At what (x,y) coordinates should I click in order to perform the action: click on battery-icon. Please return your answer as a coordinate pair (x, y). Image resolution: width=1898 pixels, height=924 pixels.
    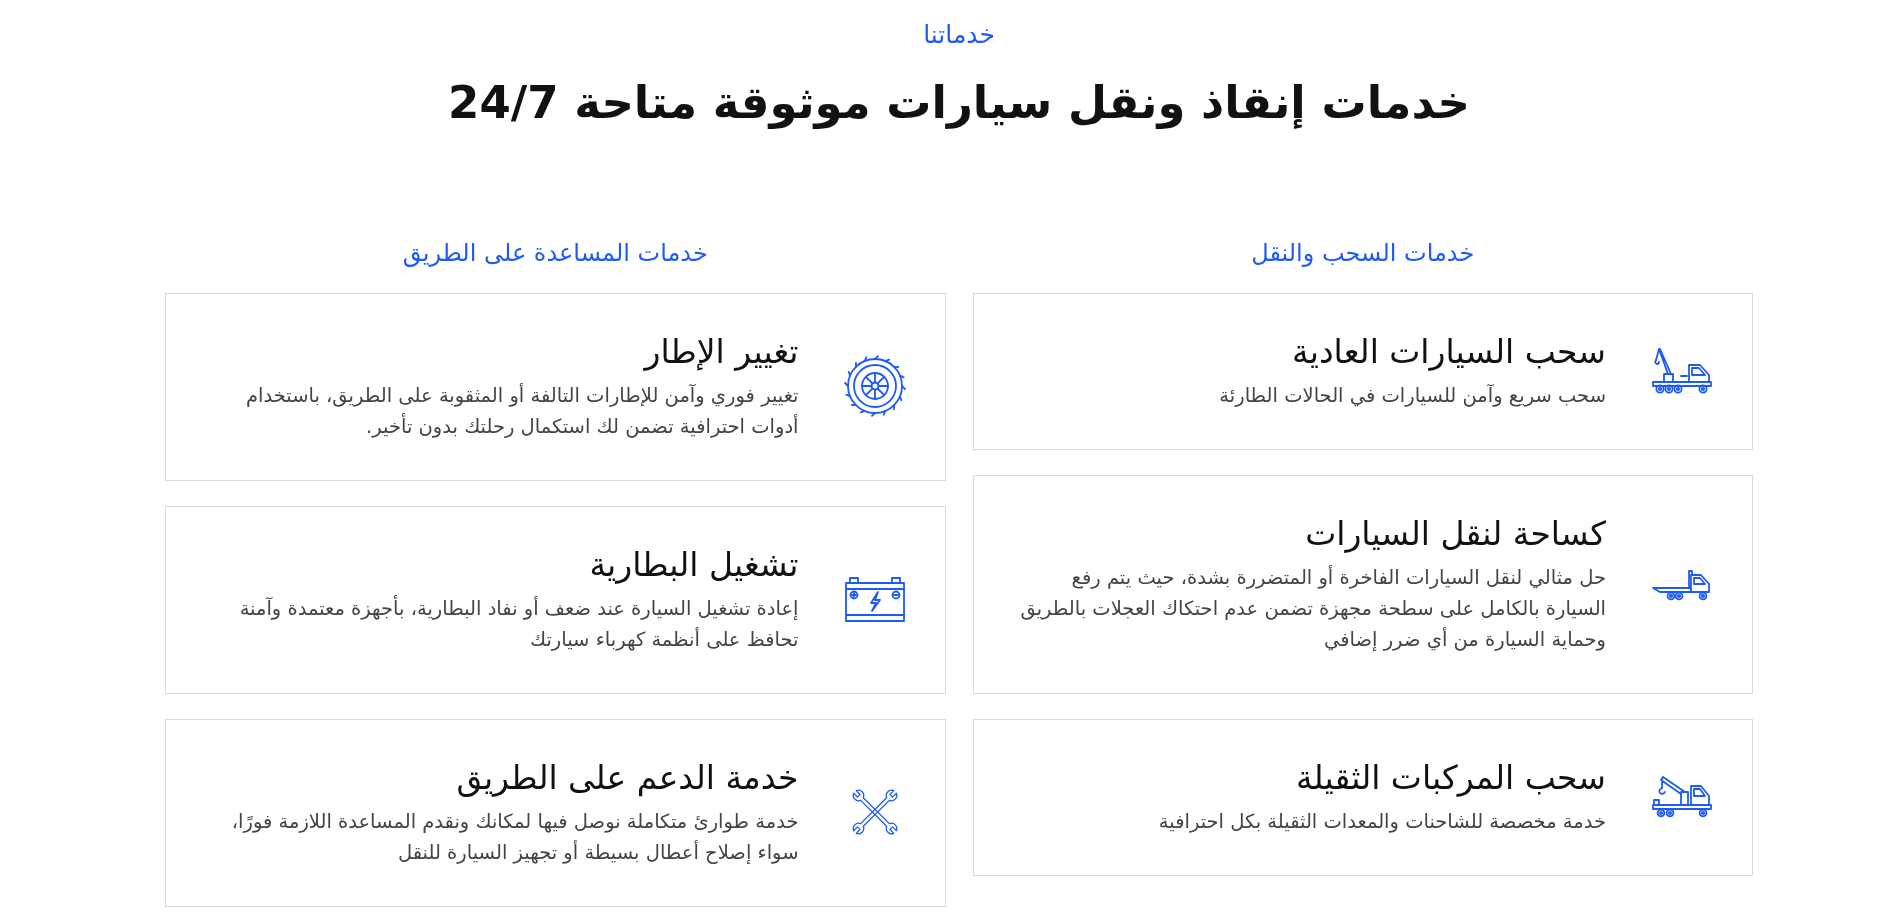
    Looking at the image, I should click on (874, 599).